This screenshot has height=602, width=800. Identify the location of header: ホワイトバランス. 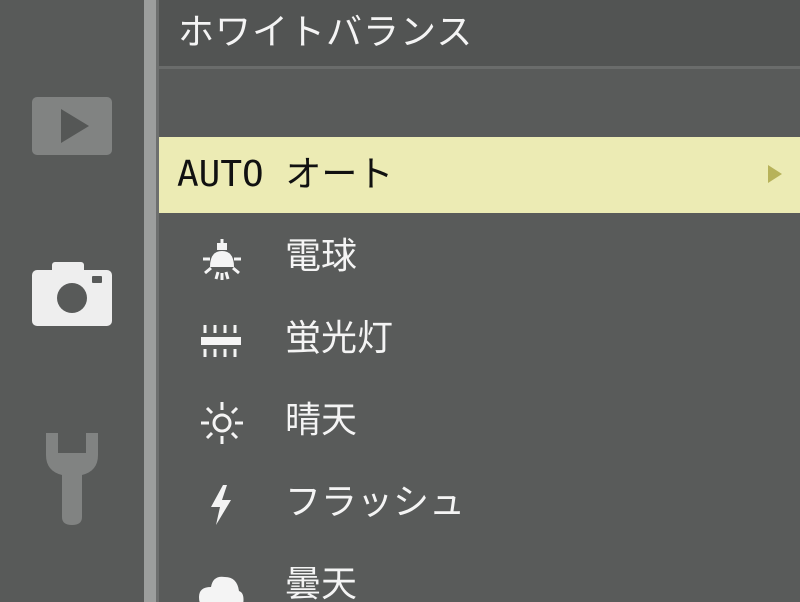
(479, 33).